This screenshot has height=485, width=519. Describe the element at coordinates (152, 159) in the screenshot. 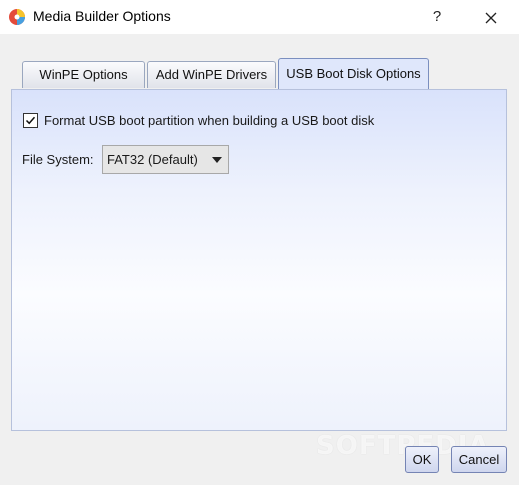

I see `file-system-value: FAT32 (Default)` at that location.